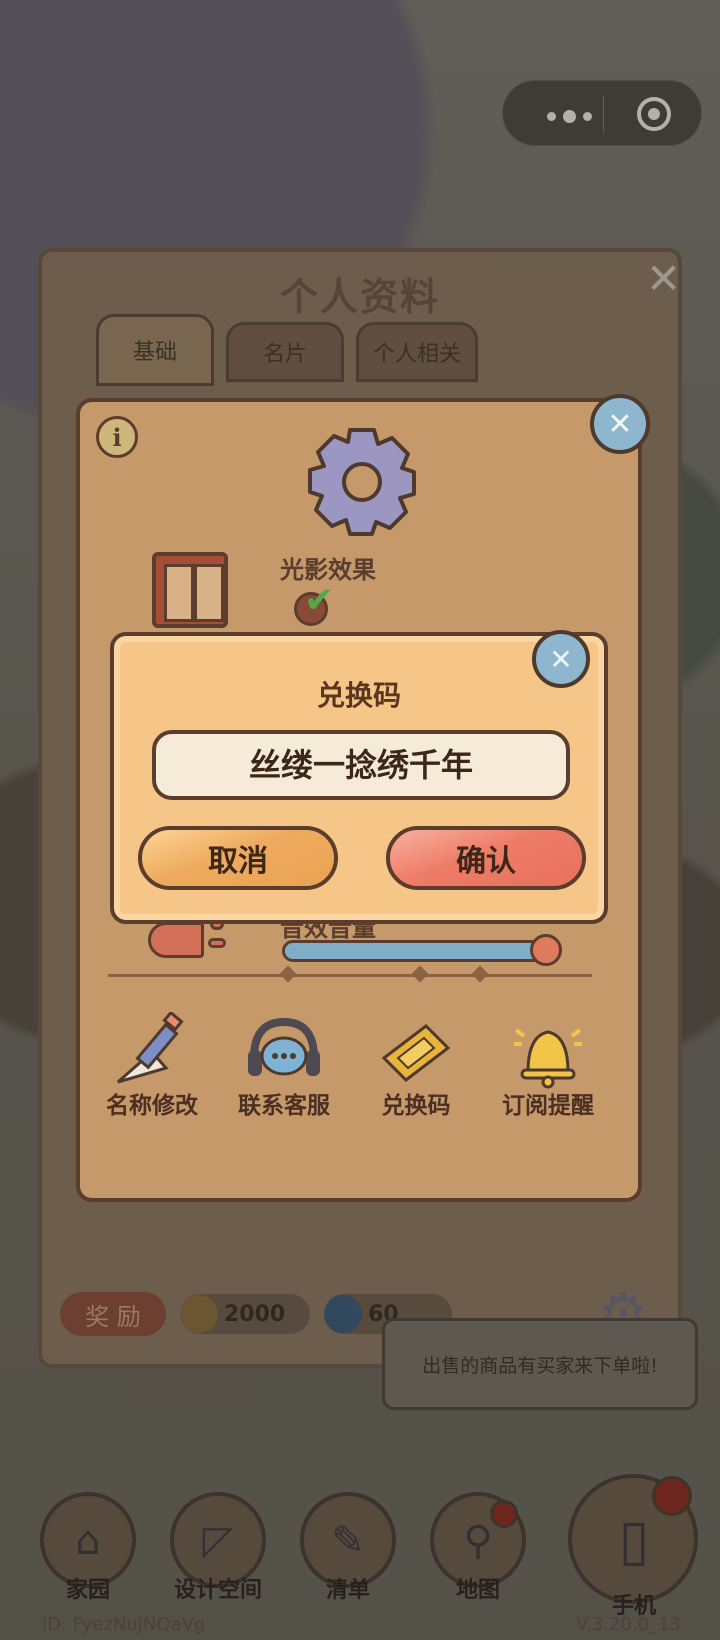  I want to click on redeem-code-label: 兑换码, so click(416, 1106).